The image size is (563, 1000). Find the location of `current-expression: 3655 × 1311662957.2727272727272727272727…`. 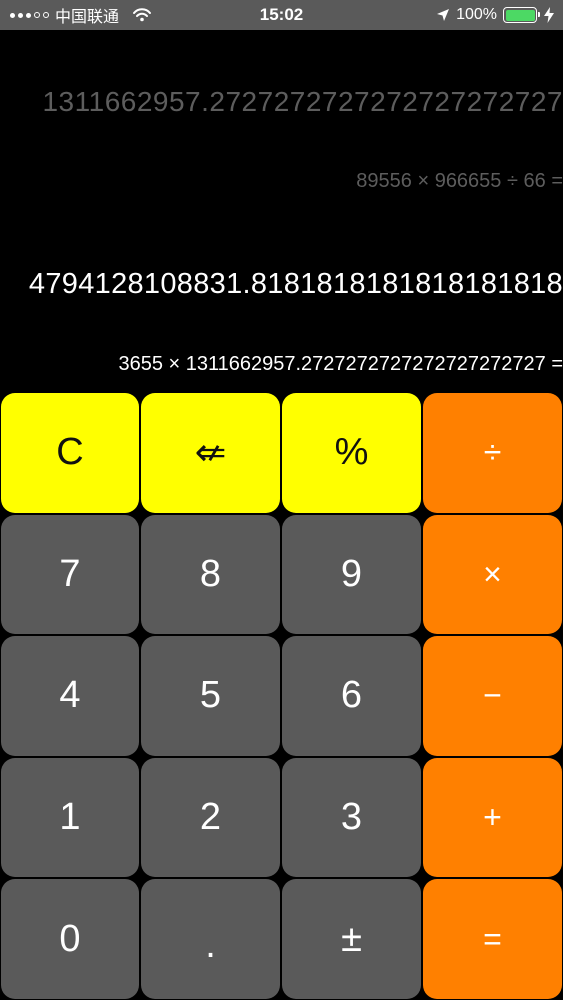

current-expression: 3655 × 1311662957.2727272727272727272727… is located at coordinates (340, 364).